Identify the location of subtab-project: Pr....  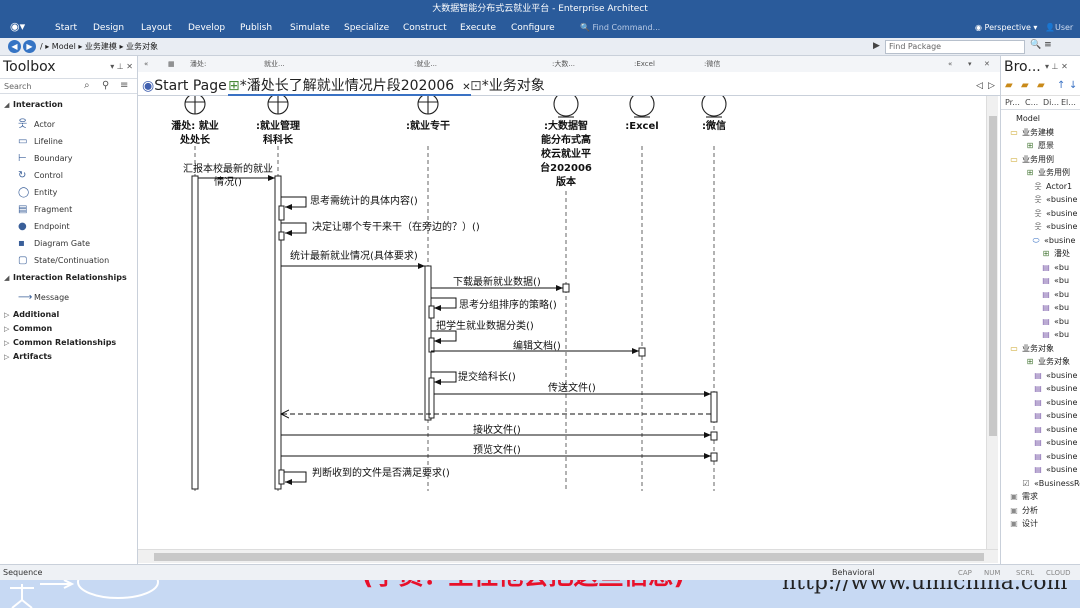
(1012, 103).